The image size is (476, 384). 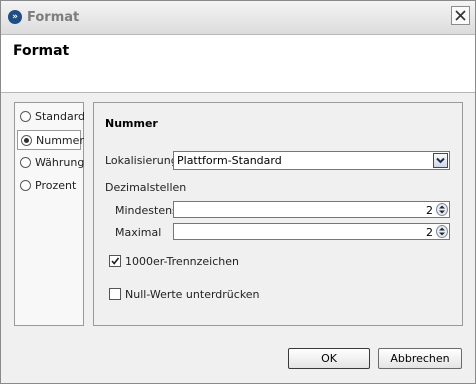 I want to click on radio-nummer: Nummer, so click(x=50, y=140).